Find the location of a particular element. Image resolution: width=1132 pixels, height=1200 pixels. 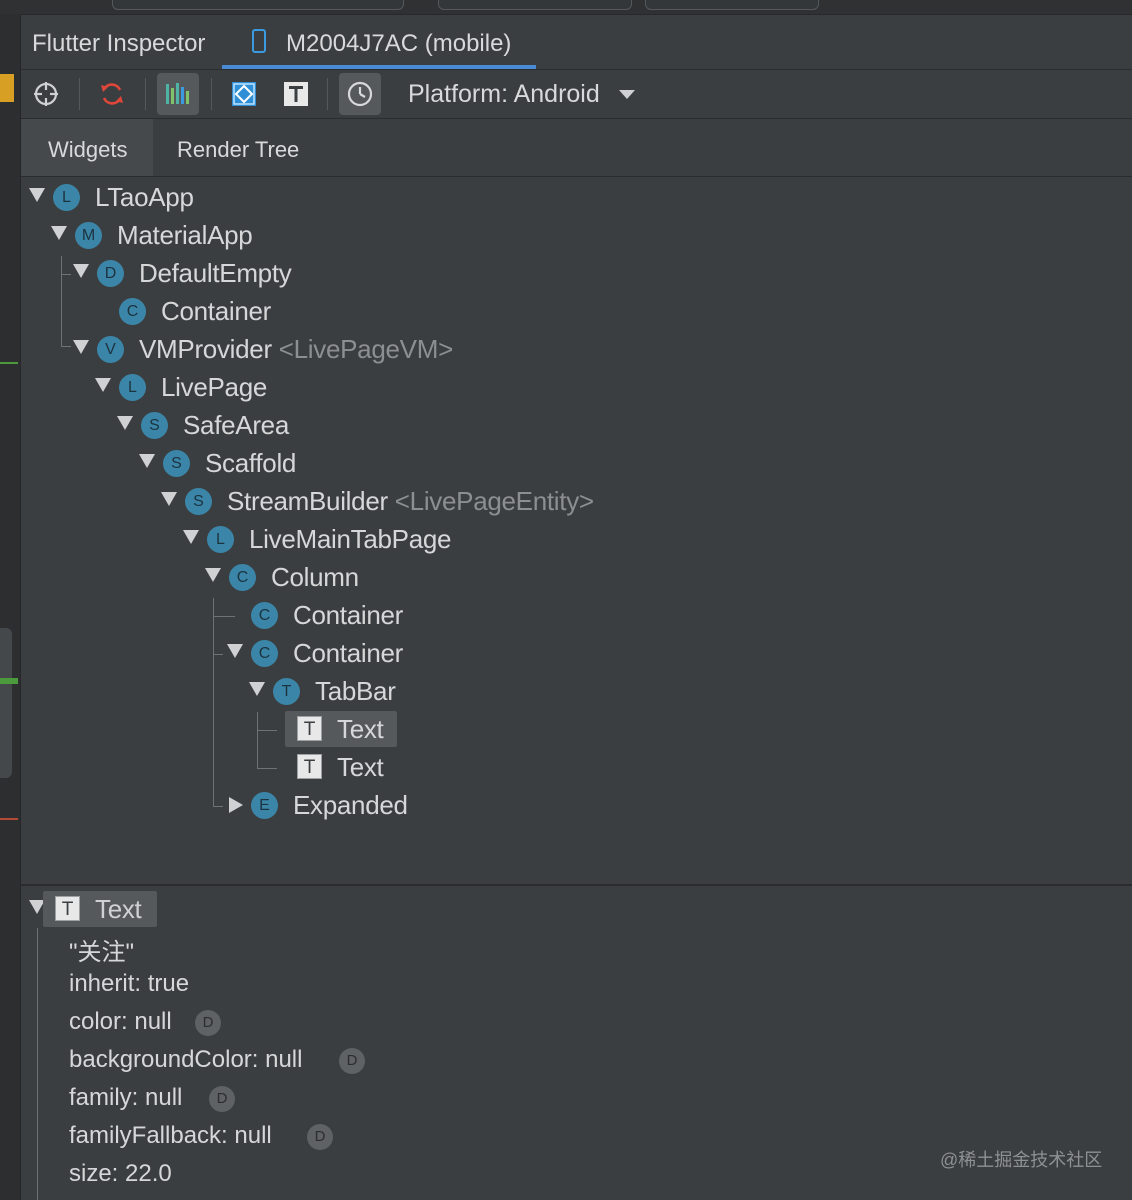

tab-label: Widgets is located at coordinates (88, 149).